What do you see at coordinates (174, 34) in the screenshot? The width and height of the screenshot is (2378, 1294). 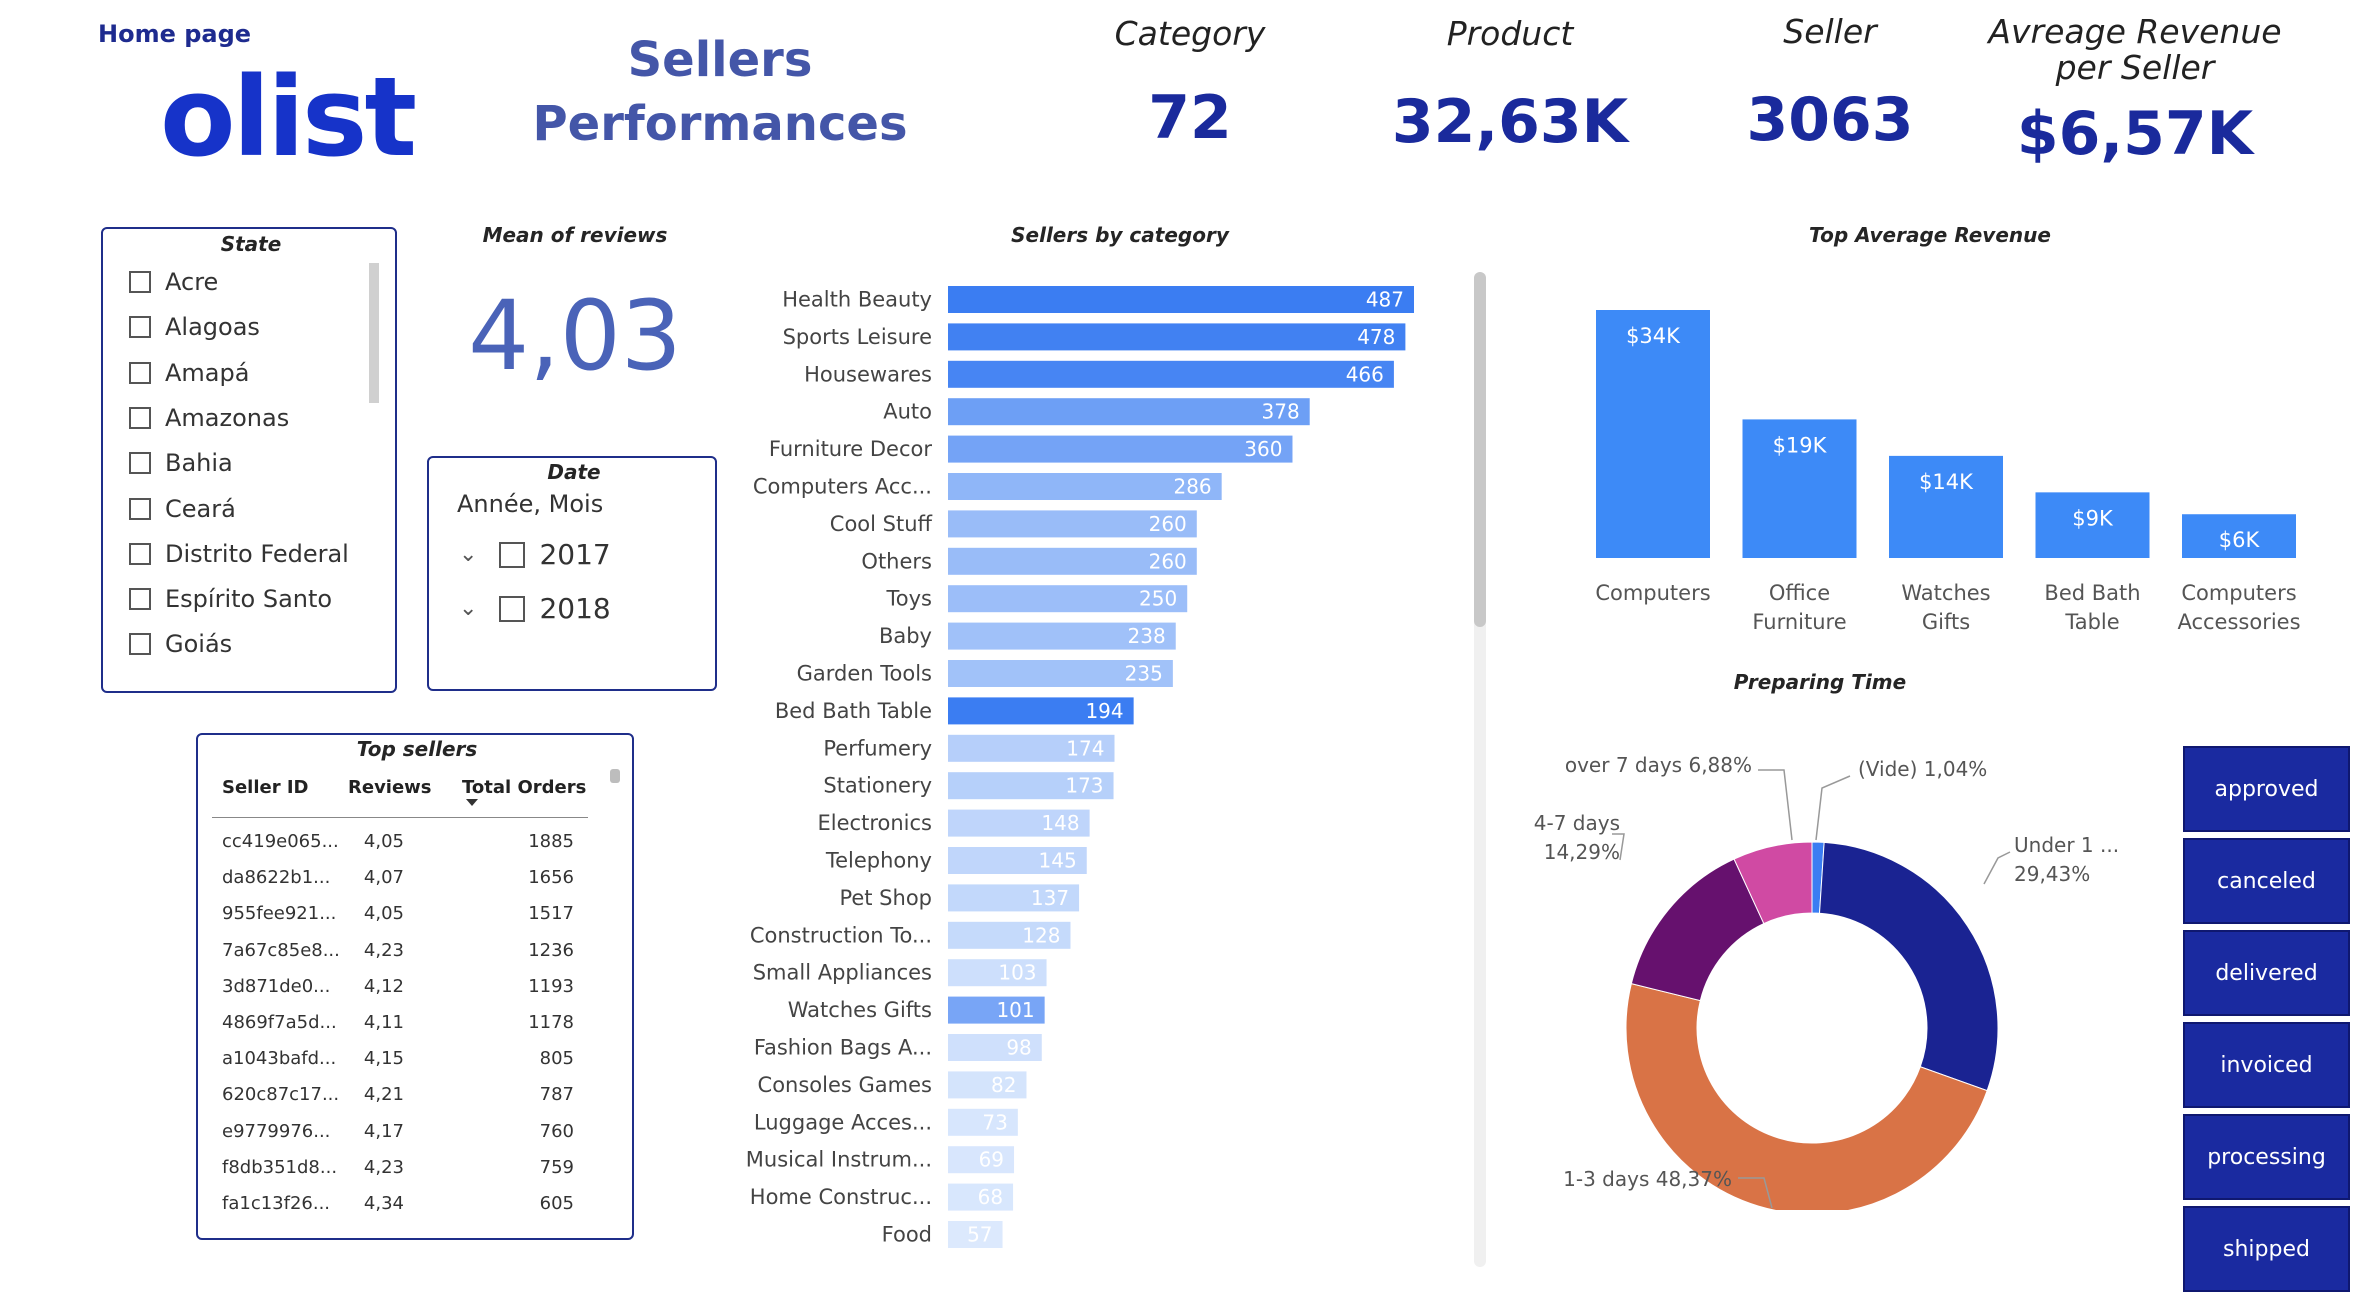 I see `home-page-link: Home page` at bounding box center [174, 34].